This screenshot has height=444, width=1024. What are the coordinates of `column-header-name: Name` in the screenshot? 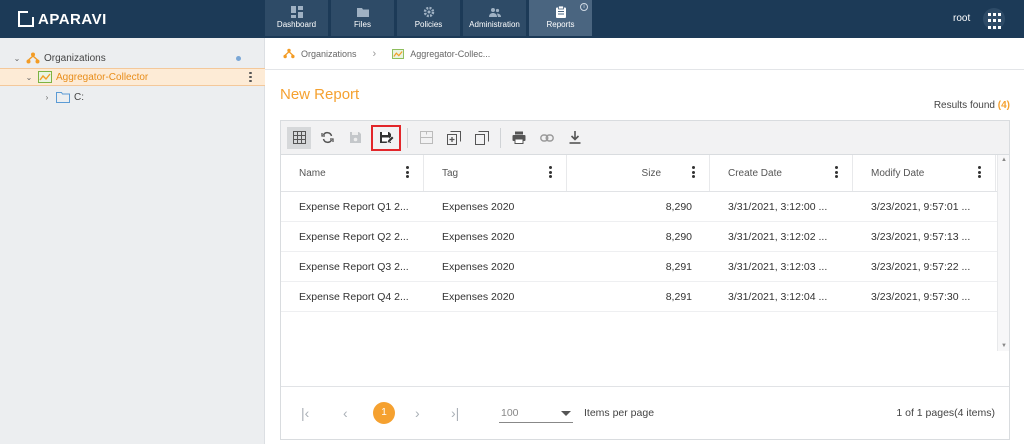 It's located at (352, 173).